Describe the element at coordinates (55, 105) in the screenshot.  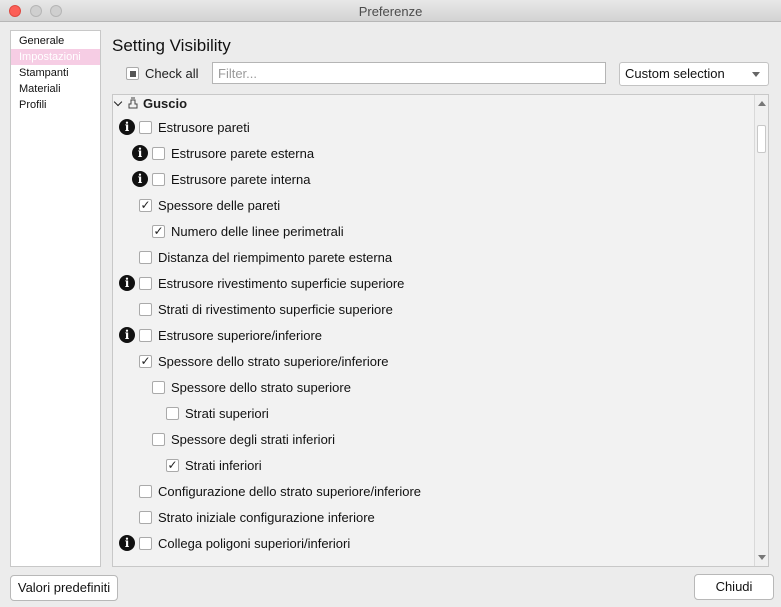
I see `sidebar-item-profili: Profili` at that location.